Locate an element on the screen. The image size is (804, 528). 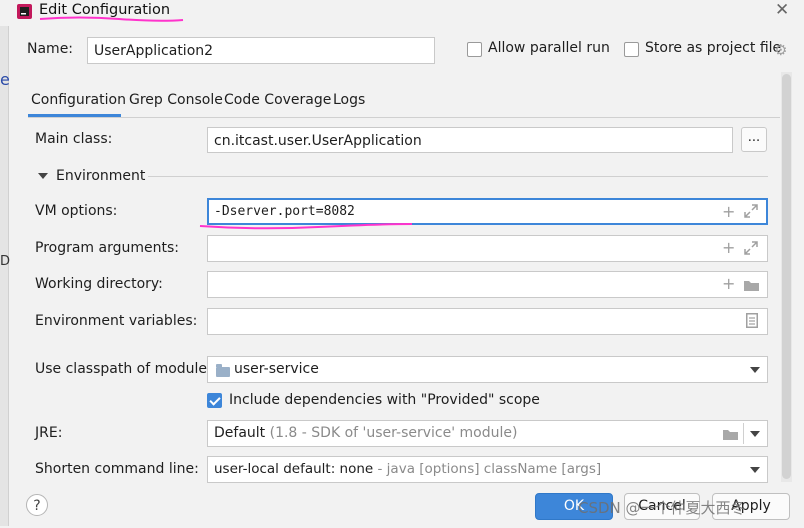
include-dependencies-checkbox is located at coordinates (214, 400).